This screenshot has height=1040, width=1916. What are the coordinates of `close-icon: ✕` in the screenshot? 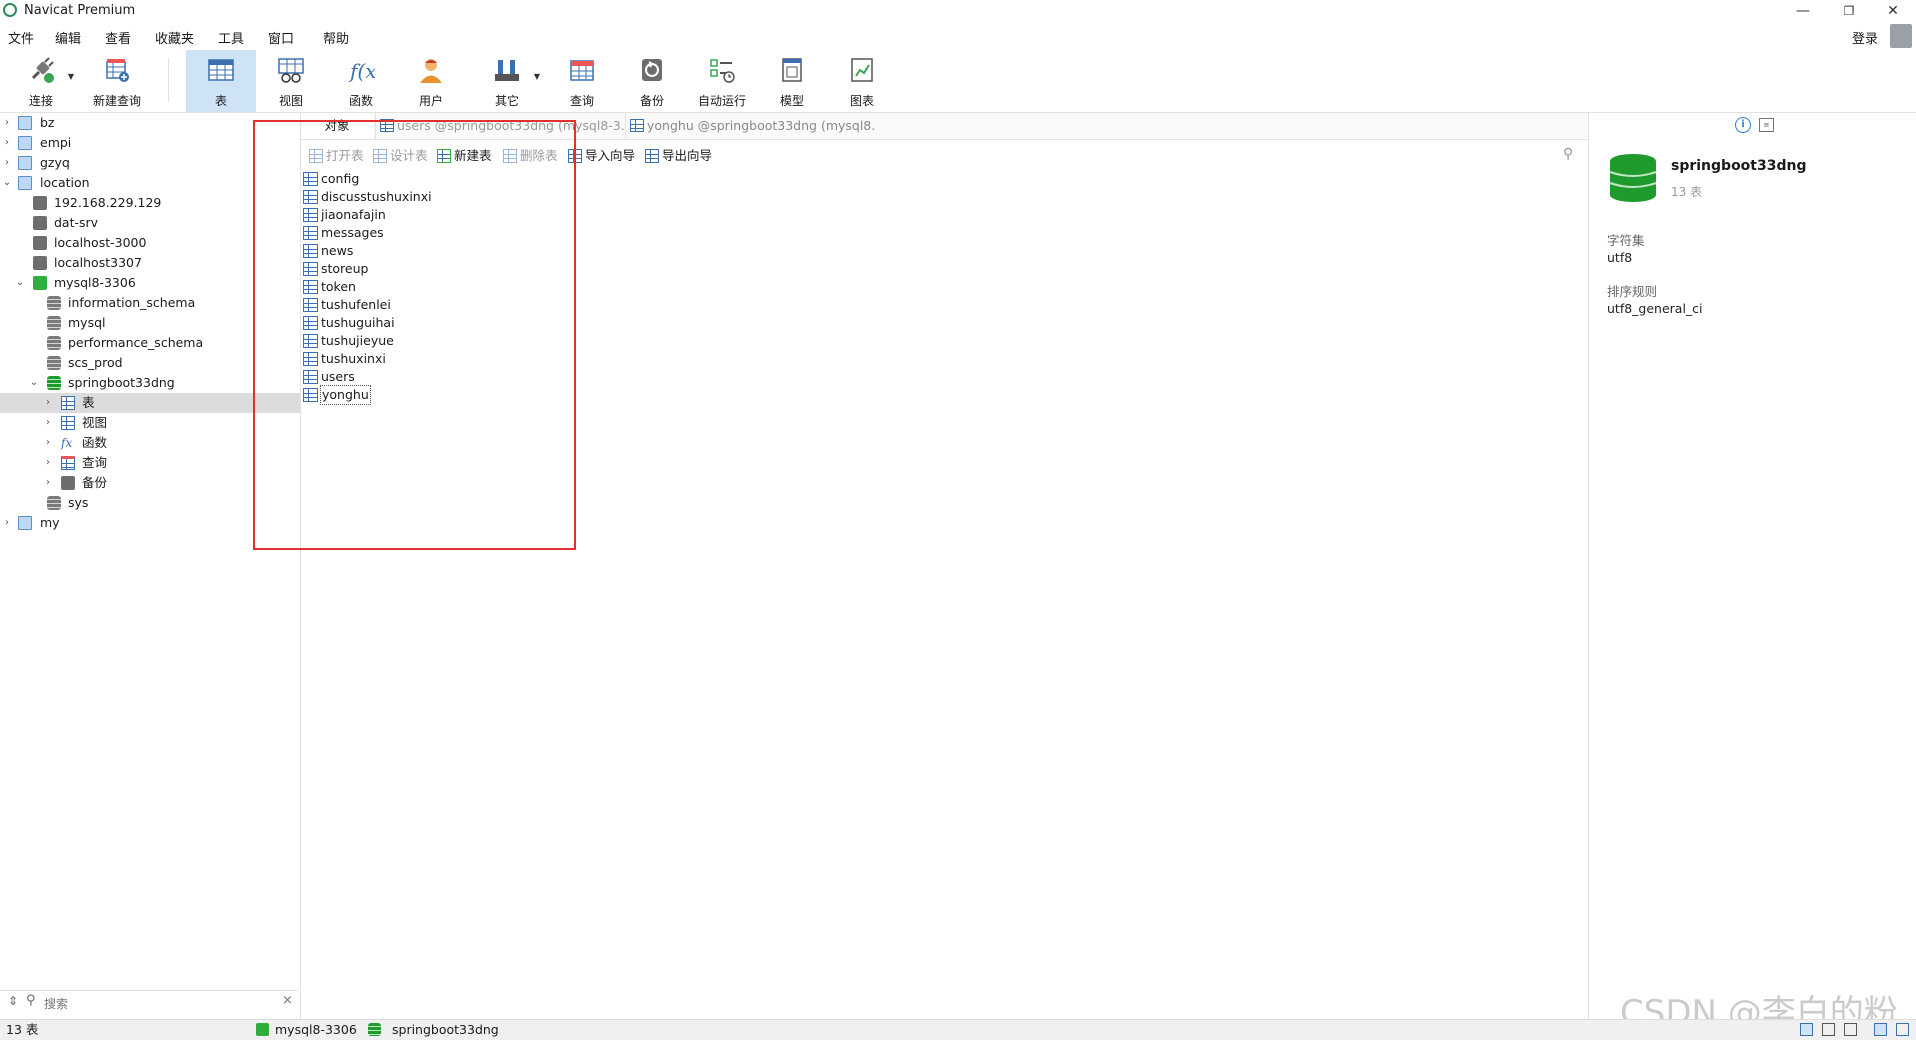 It's located at (1893, 11).